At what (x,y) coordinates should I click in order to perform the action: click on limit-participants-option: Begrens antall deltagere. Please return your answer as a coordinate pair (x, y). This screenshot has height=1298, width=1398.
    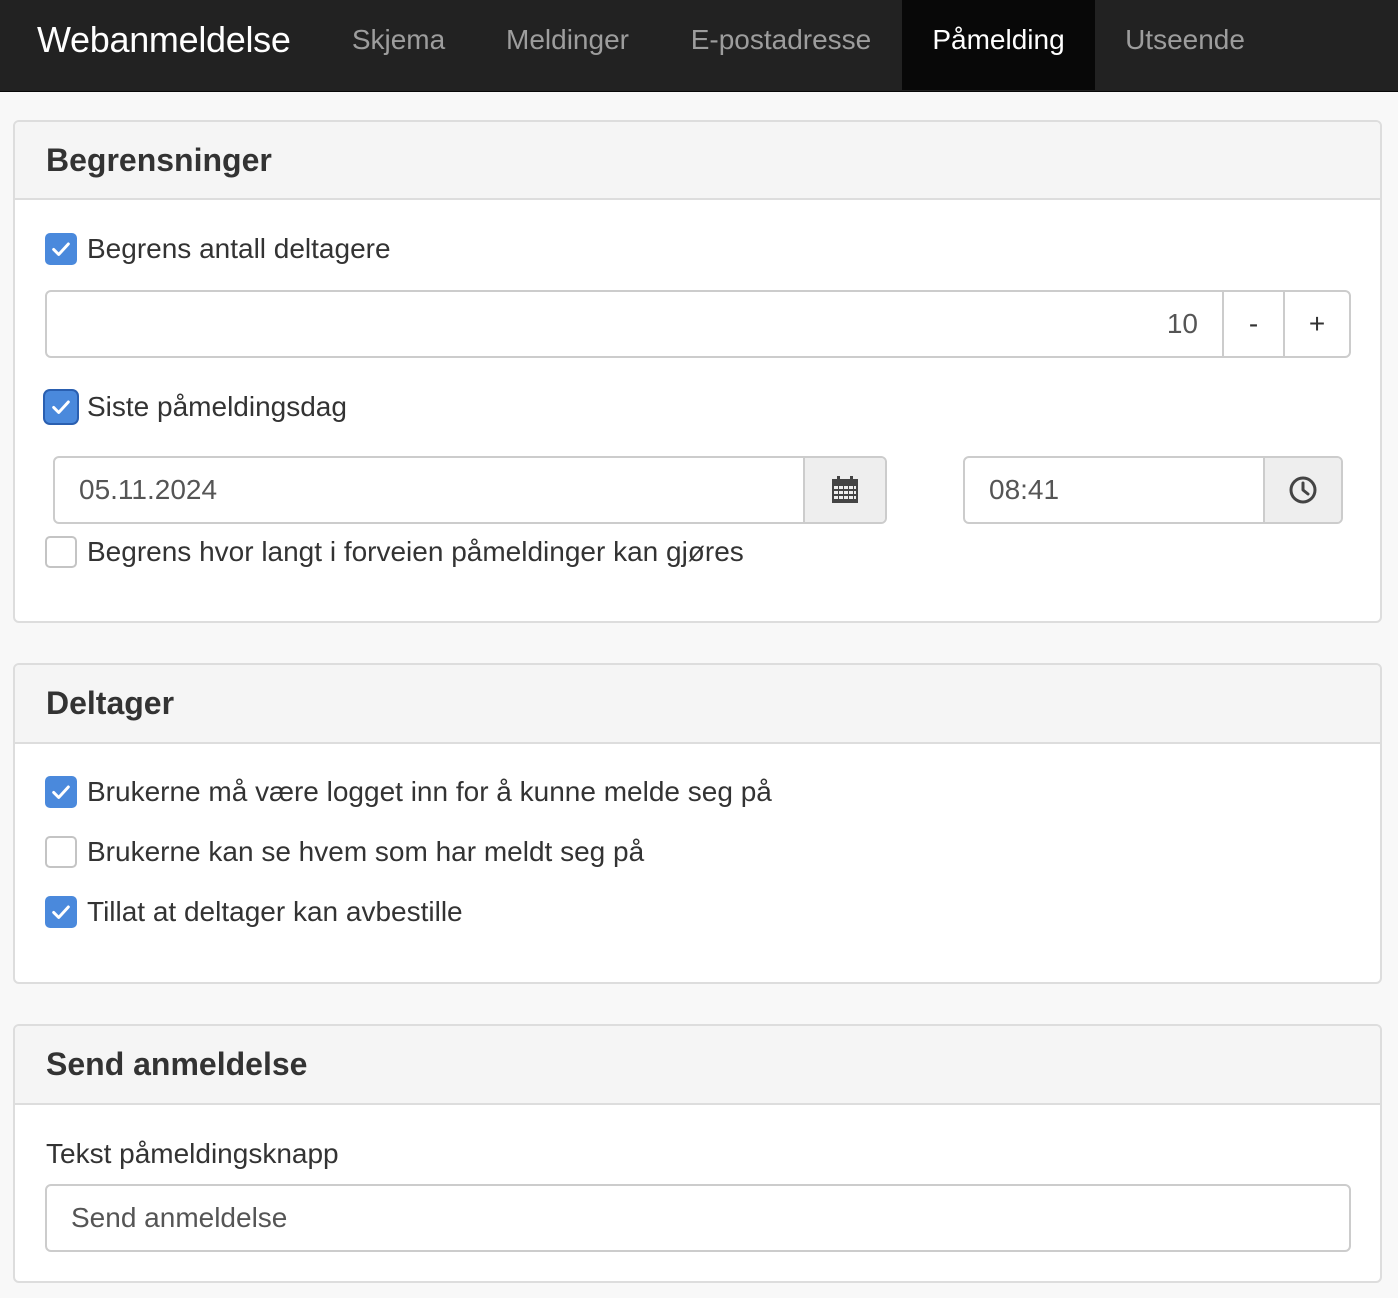
    Looking at the image, I should click on (218, 249).